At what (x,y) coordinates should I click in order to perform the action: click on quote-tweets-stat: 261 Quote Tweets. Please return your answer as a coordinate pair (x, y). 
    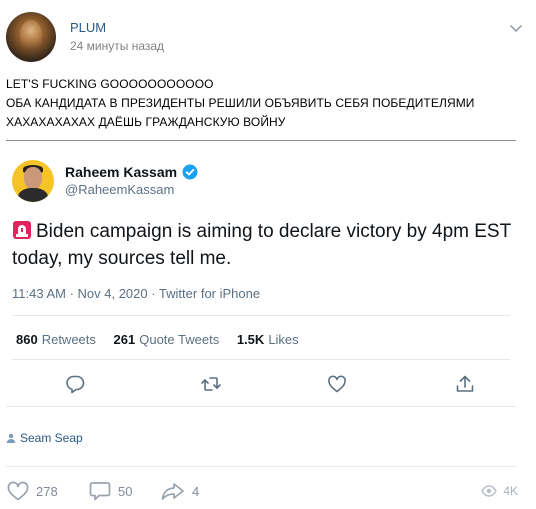
    Looking at the image, I should click on (166, 339).